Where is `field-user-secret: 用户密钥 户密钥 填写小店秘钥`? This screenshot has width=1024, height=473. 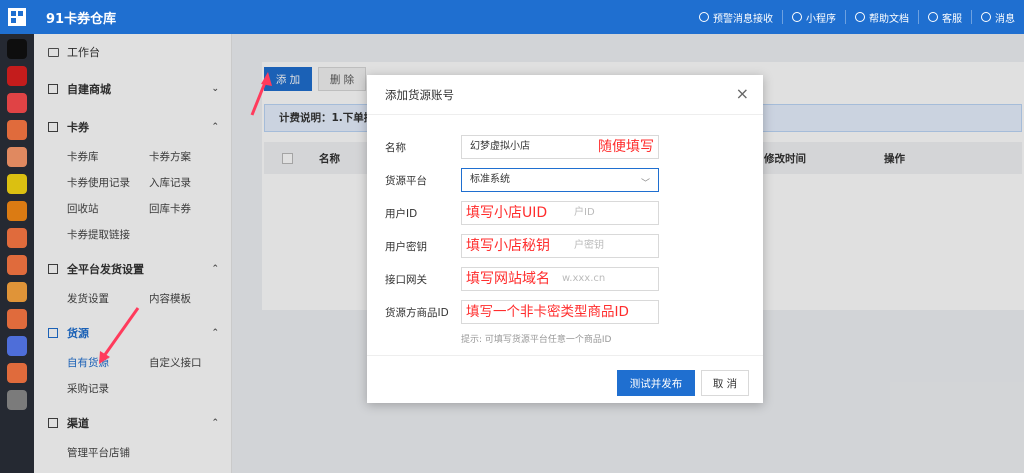
field-user-secret: 用户密钥 户密钥 填写小店秘钥 is located at coordinates (522, 246).